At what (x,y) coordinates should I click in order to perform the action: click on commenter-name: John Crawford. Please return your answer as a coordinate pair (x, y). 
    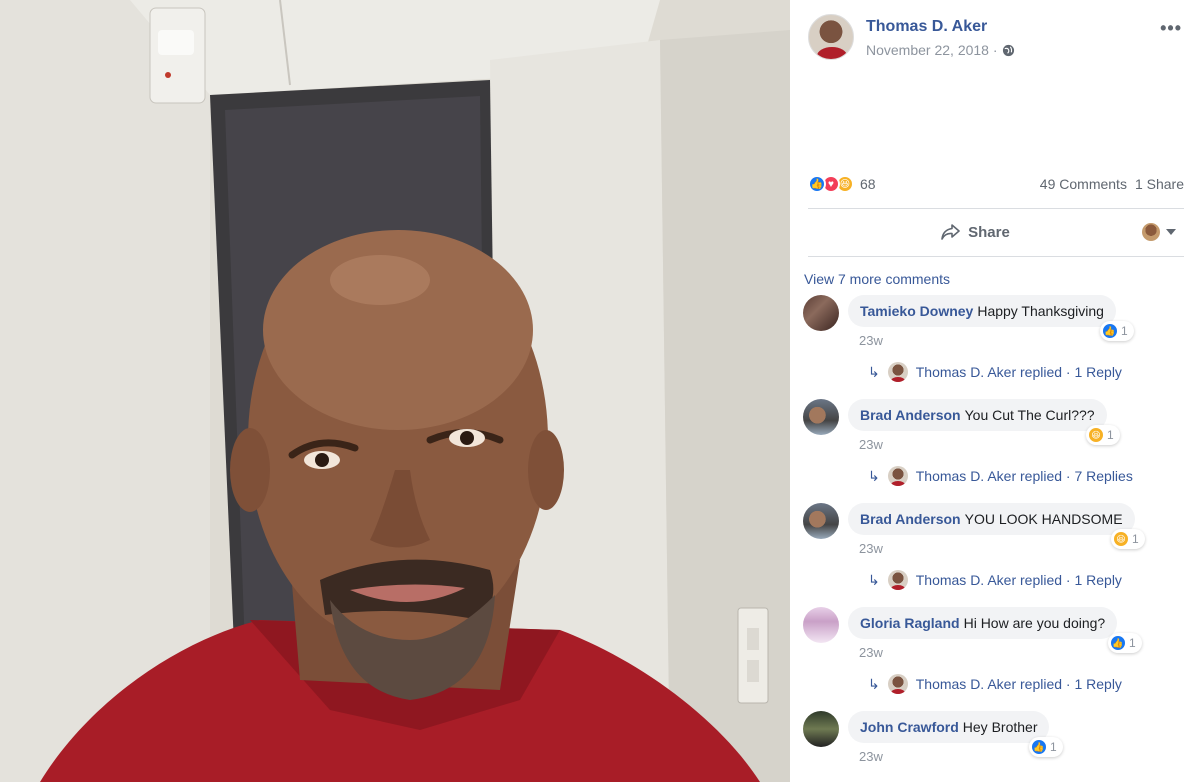
    Looking at the image, I should click on (909, 727).